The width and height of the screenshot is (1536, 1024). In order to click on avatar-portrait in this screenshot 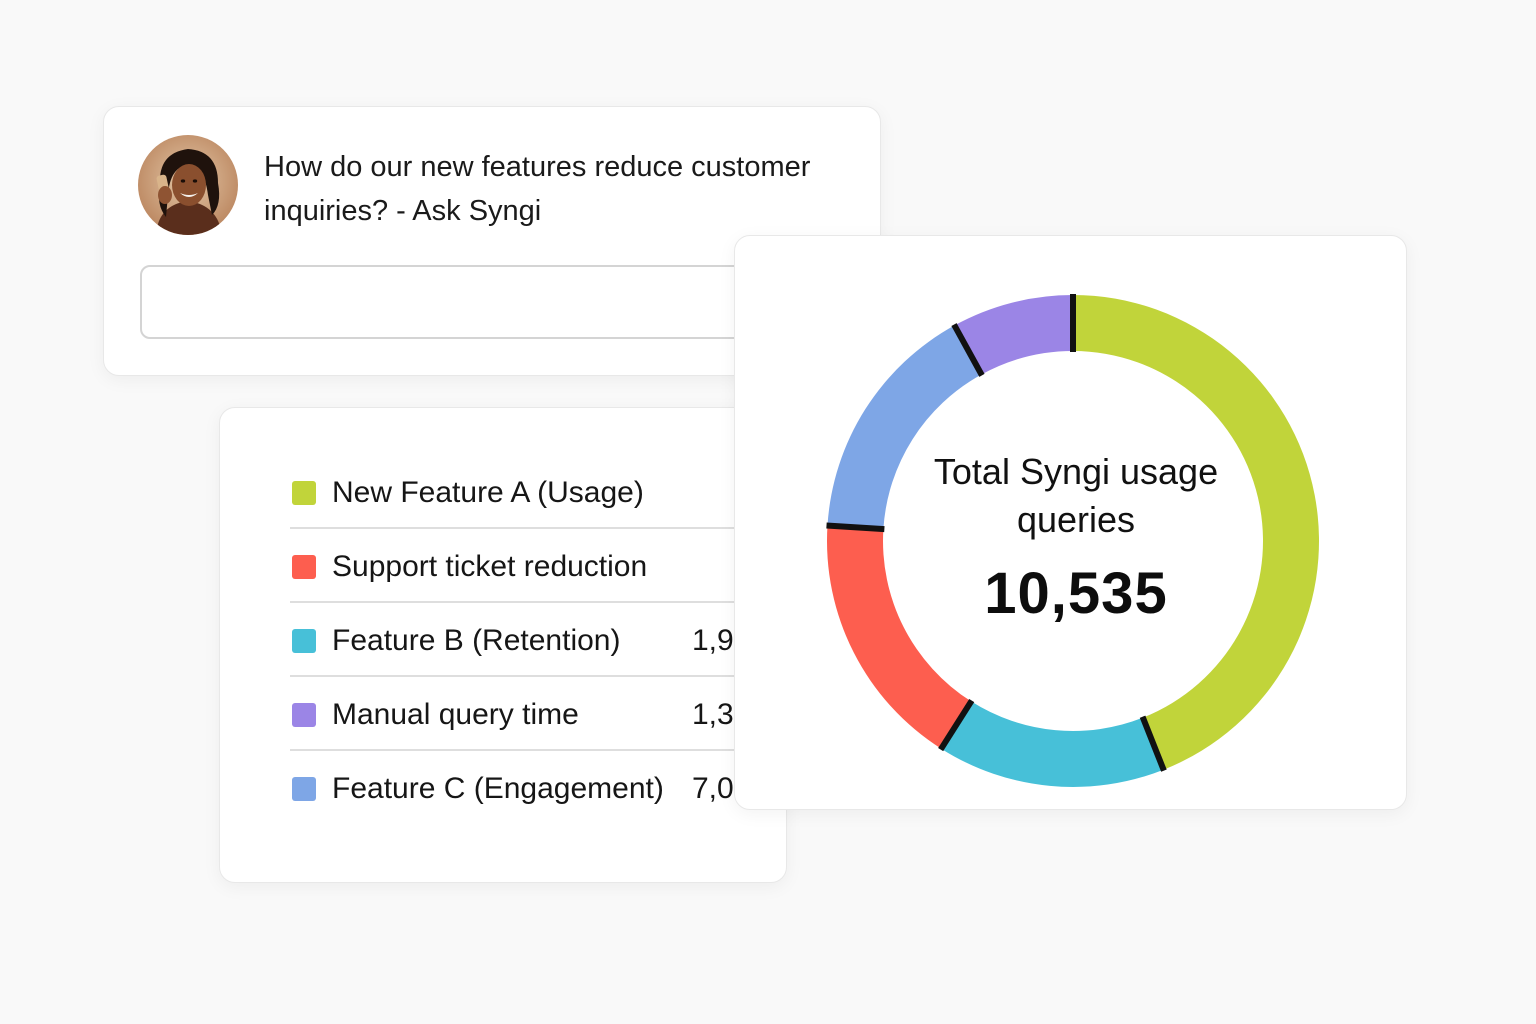, I will do `click(188, 185)`.